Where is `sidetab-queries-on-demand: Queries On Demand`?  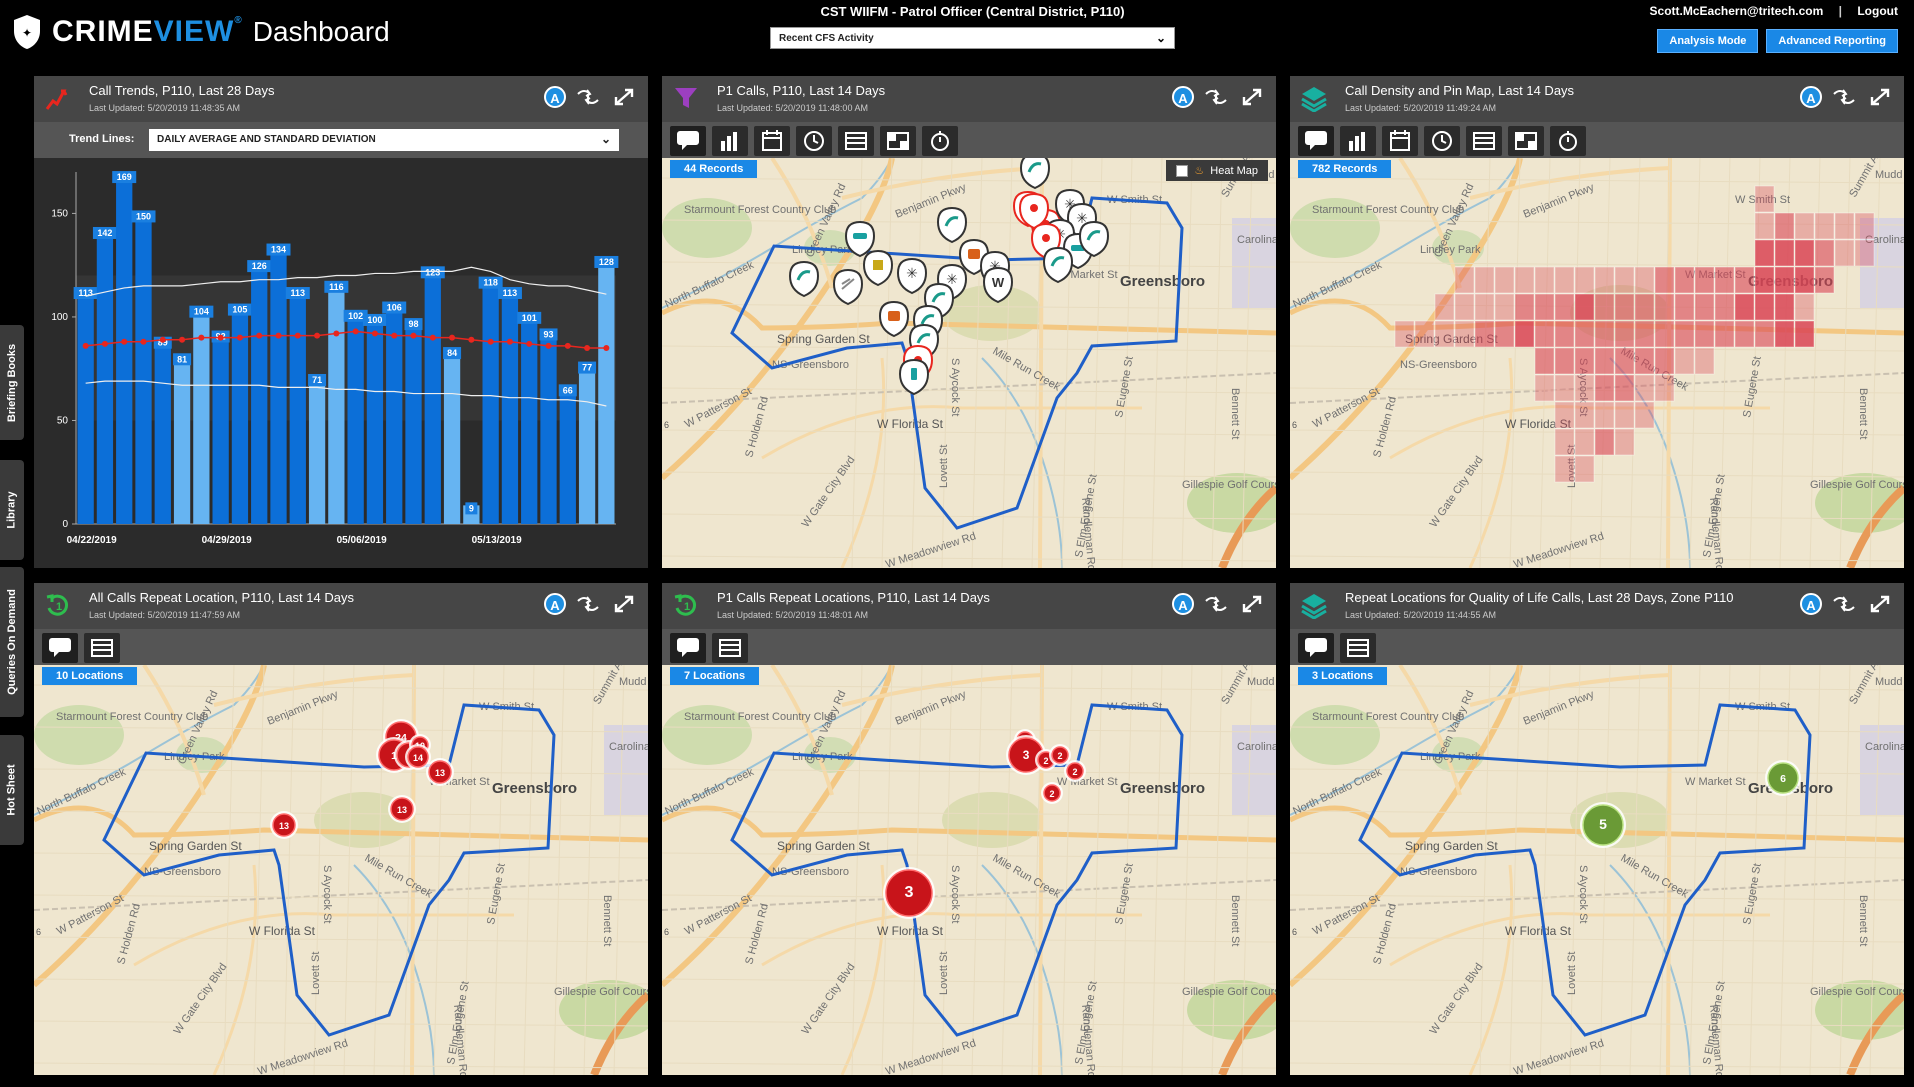 sidetab-queries-on-demand: Queries On Demand is located at coordinates (12, 642).